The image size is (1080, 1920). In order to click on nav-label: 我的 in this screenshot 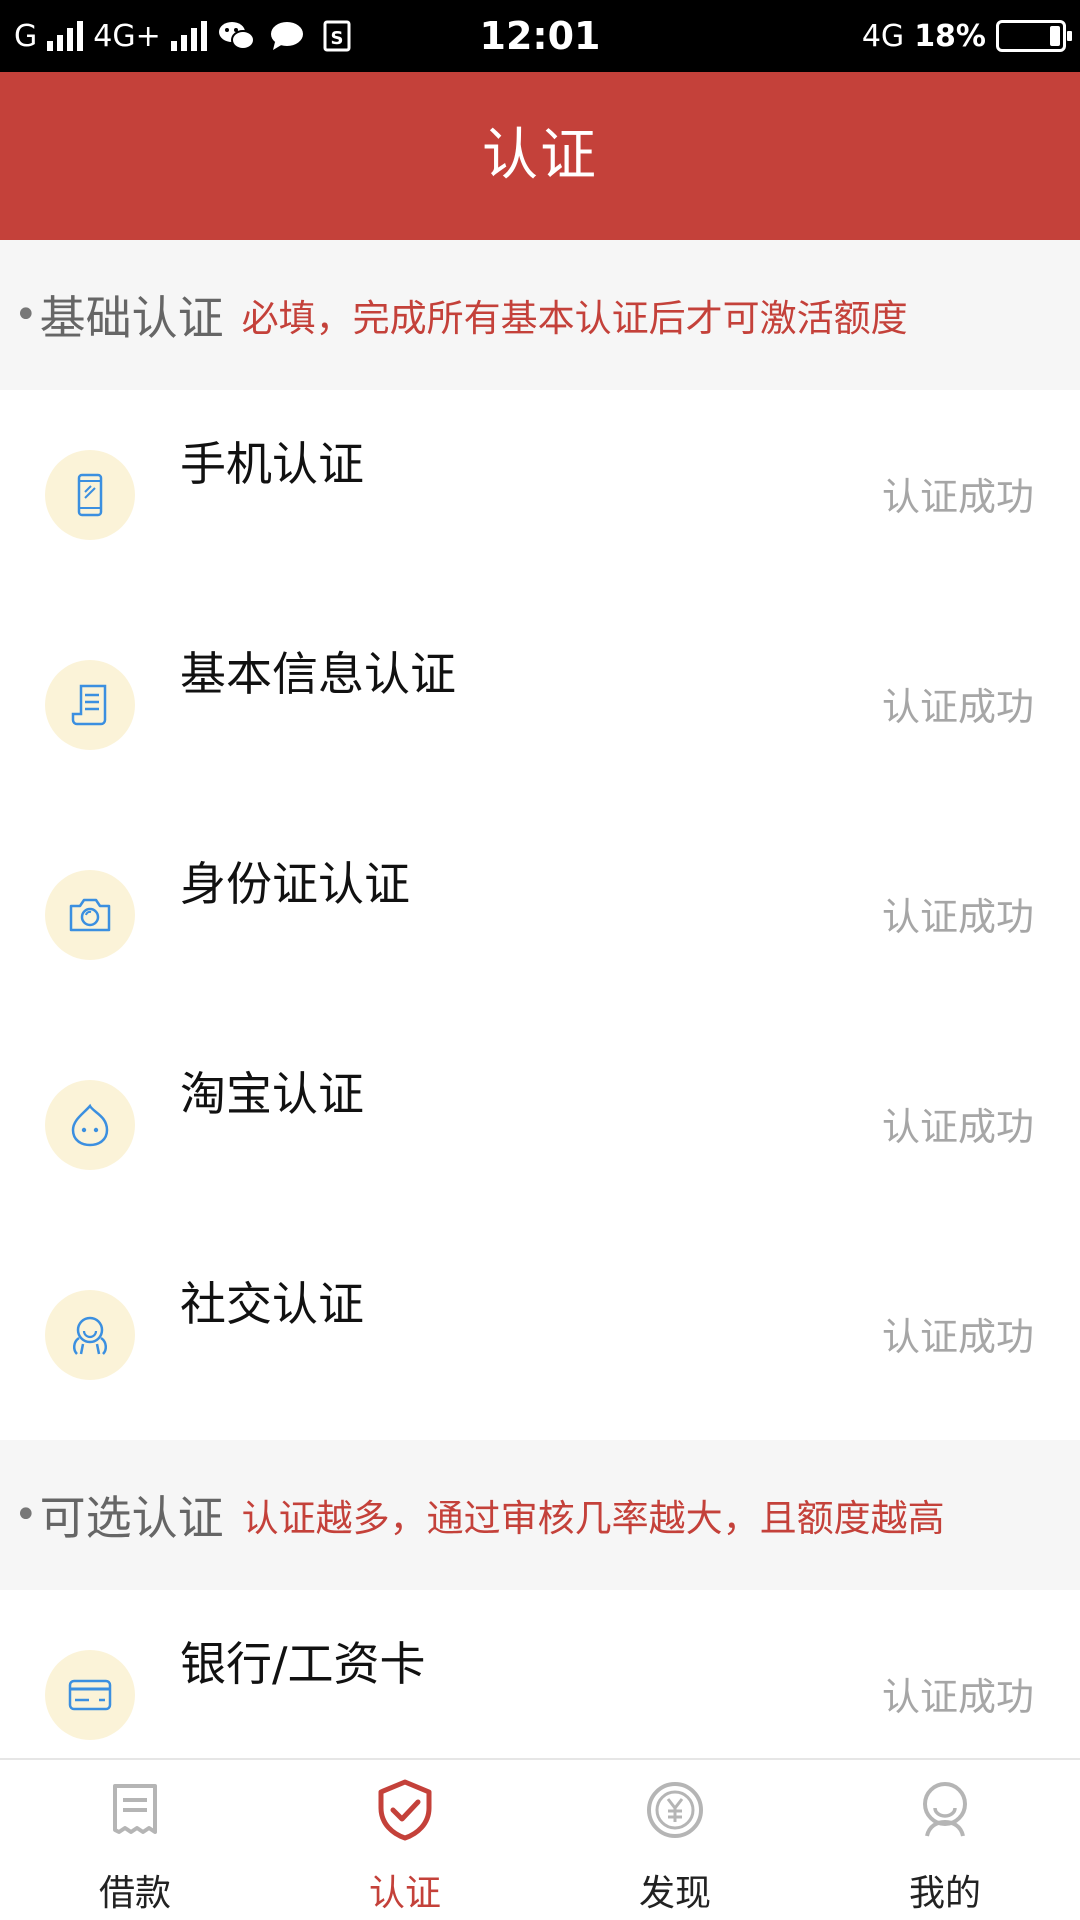, I will do `click(944, 1893)`.